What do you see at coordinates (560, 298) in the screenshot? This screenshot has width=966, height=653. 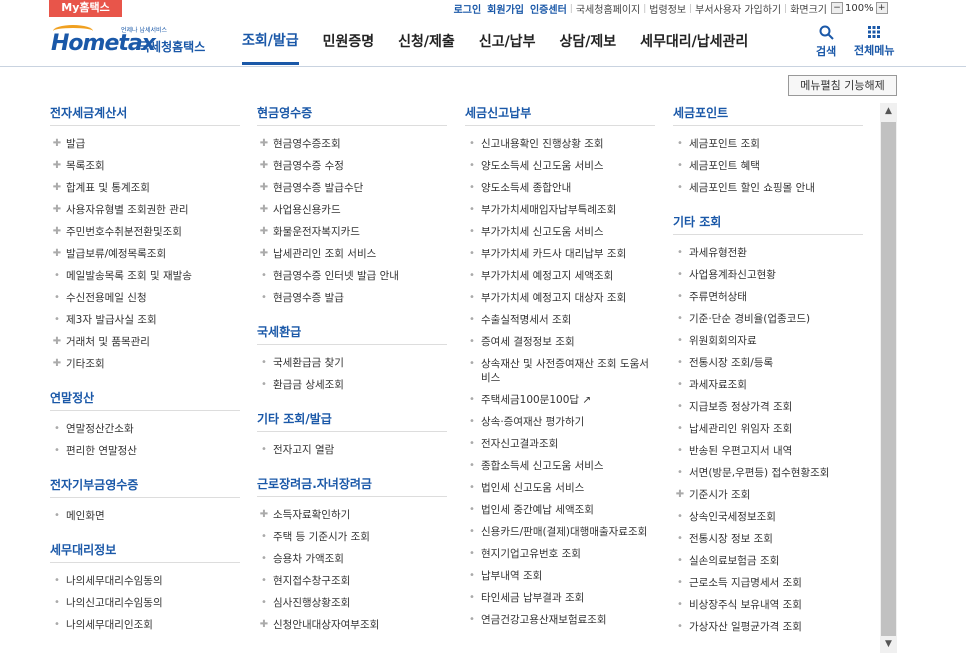 I see `menu-item: • 부가가치세 예정고지 대상자 조회` at bounding box center [560, 298].